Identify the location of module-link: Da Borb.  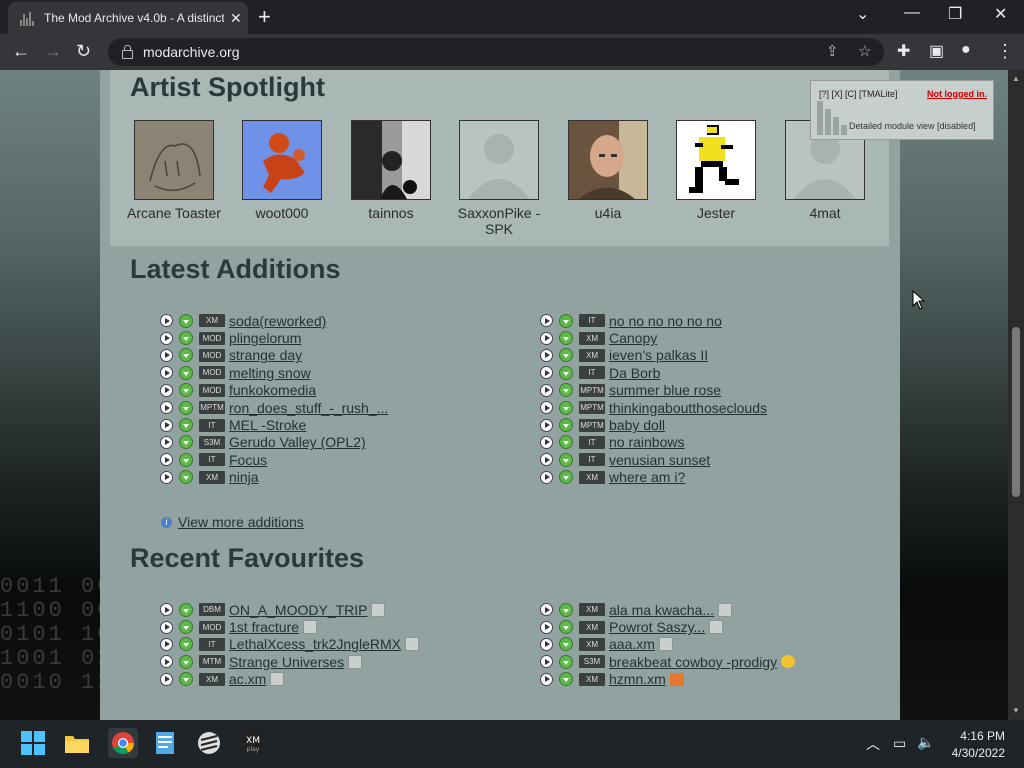
(634, 373).